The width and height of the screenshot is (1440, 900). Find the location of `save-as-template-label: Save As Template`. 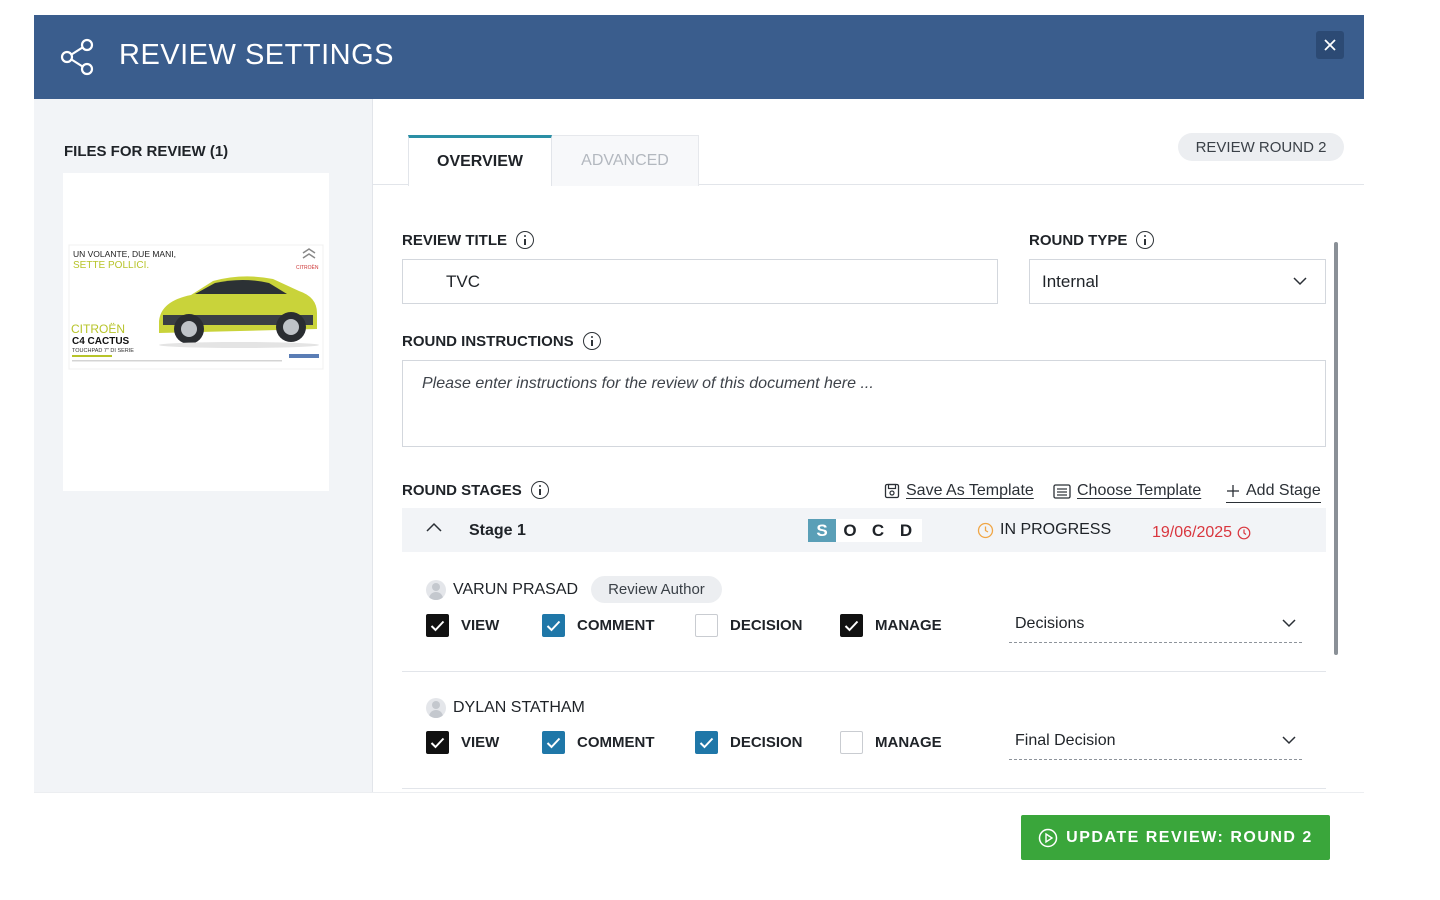

save-as-template-label: Save As Template is located at coordinates (970, 490).